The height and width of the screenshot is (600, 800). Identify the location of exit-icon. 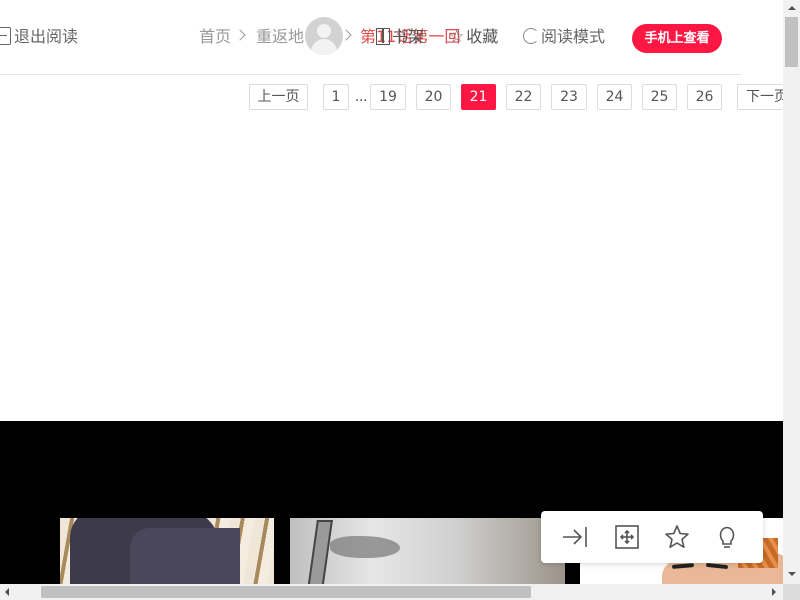
(5, 36).